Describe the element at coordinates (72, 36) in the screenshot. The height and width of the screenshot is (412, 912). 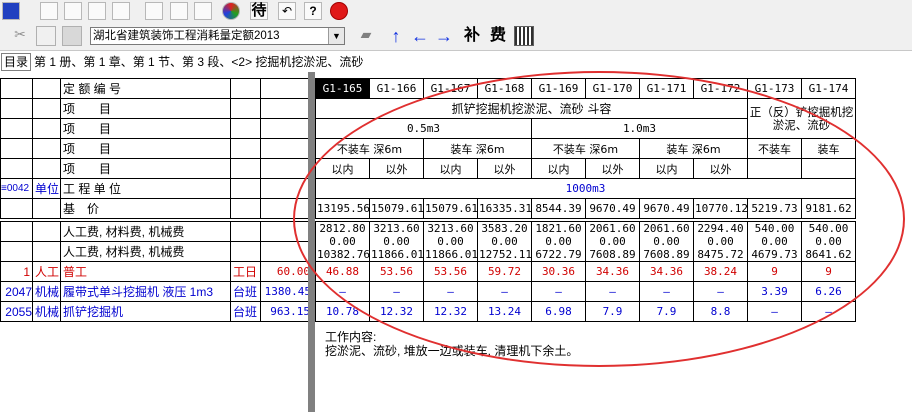
I see `paste-icon` at that location.